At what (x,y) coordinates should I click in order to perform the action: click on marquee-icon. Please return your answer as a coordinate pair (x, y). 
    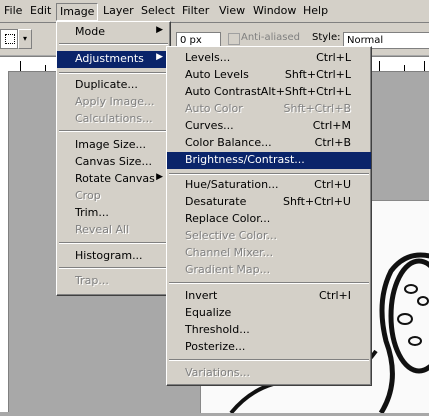
    Looking at the image, I should click on (10, 39).